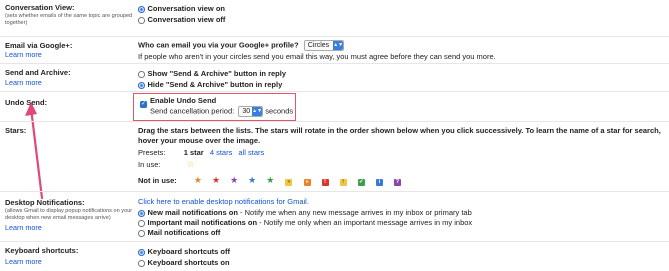 This screenshot has width=669, height=271. Describe the element at coordinates (361, 182) in the screenshot. I see `green-check-icon: ✓` at that location.